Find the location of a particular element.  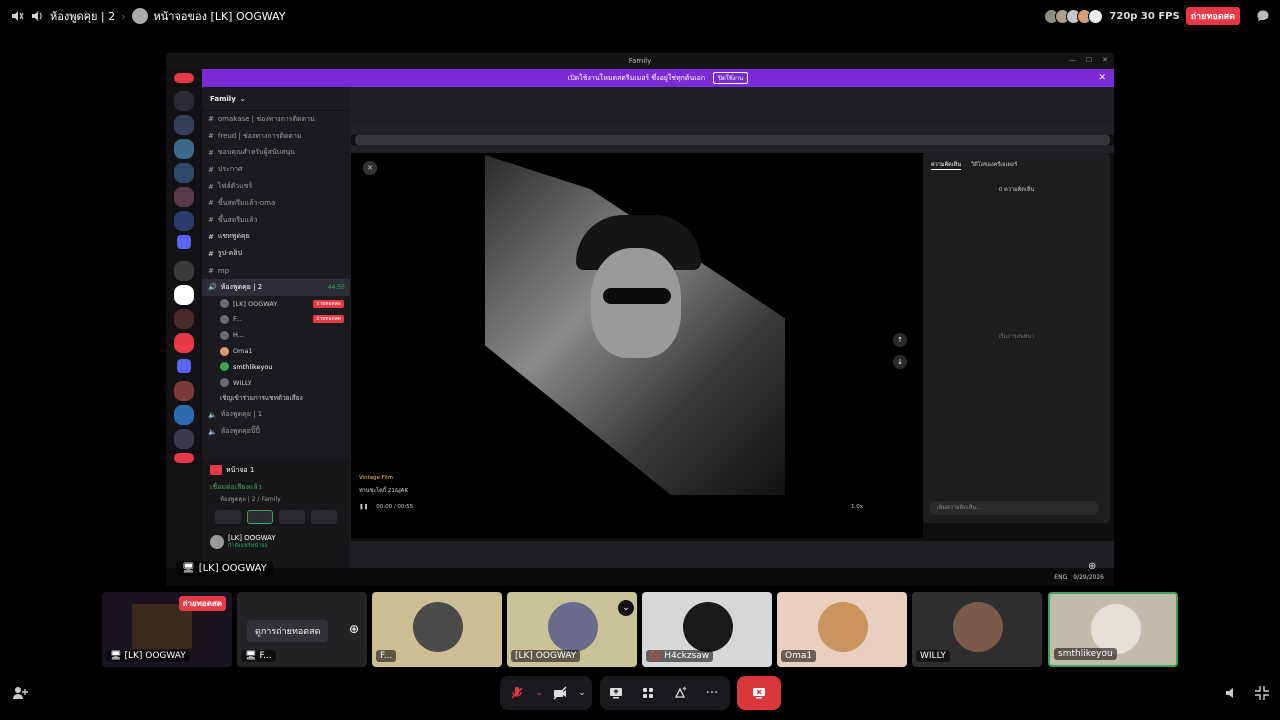

tile-label: WILLY is located at coordinates (933, 656).